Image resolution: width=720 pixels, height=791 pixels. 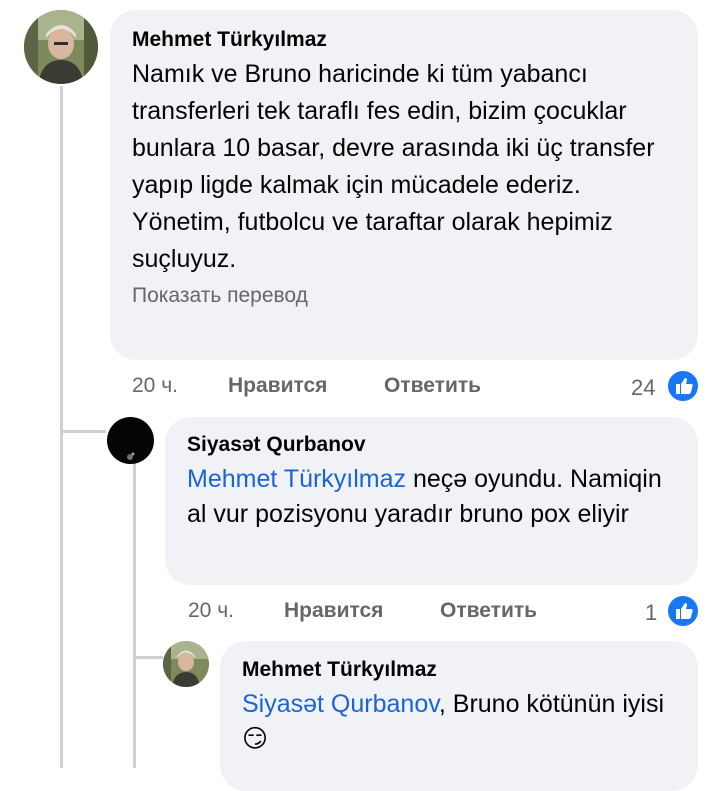 I want to click on mention-link: Mehmet Türkyılmaz, so click(x=296, y=479).